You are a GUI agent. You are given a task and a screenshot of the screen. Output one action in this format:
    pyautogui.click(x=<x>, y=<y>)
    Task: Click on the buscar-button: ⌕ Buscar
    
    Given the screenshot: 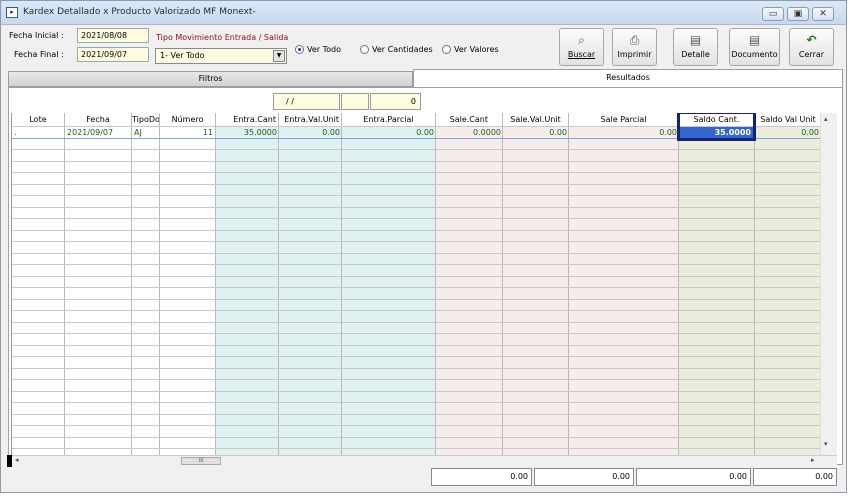 What is the action you would take?
    pyautogui.click(x=581, y=47)
    